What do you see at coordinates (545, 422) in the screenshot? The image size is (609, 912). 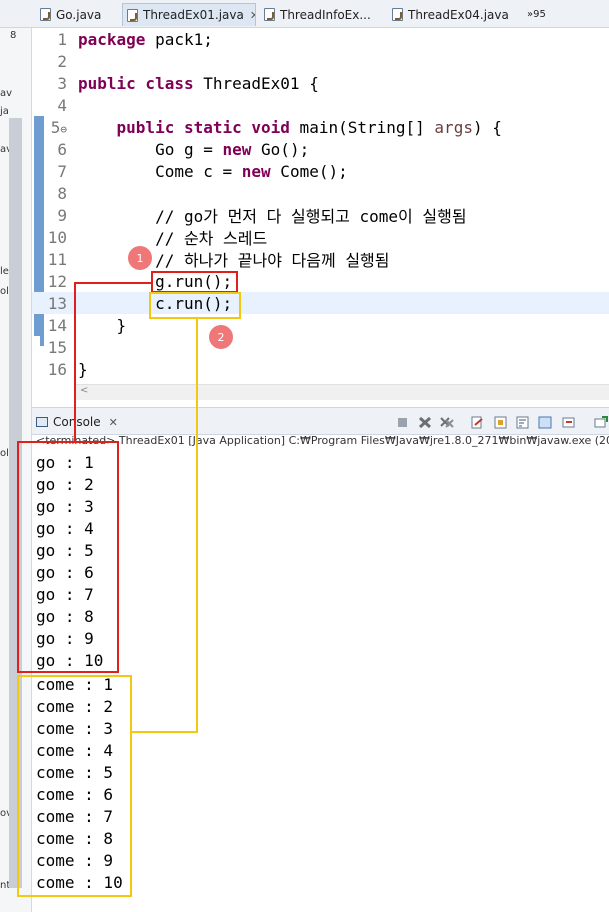 I see `show-console-output-icon` at bounding box center [545, 422].